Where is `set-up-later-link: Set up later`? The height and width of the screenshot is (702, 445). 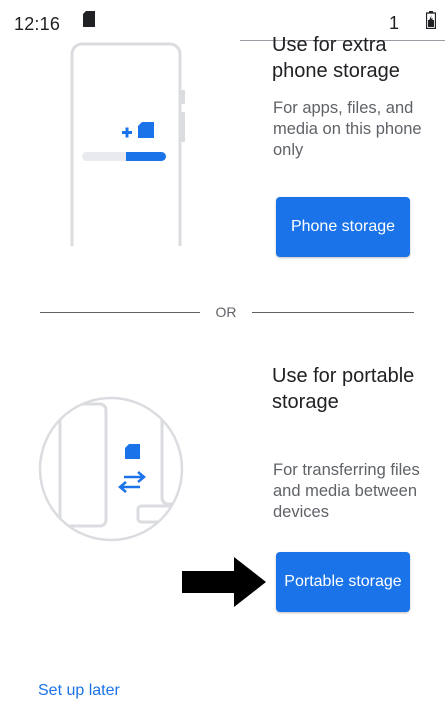 set-up-later-link: Set up later is located at coordinates (79, 691).